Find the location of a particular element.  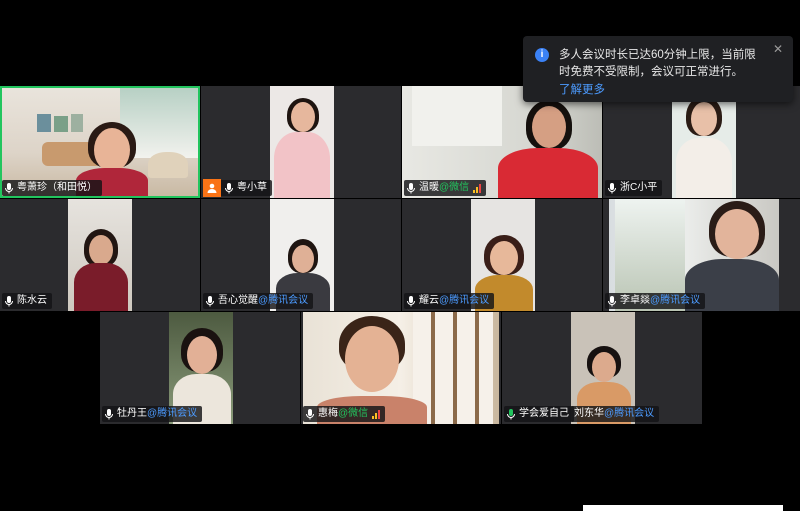

video-tile: 吾心觉醒 @腾讯会议 is located at coordinates (301, 255).